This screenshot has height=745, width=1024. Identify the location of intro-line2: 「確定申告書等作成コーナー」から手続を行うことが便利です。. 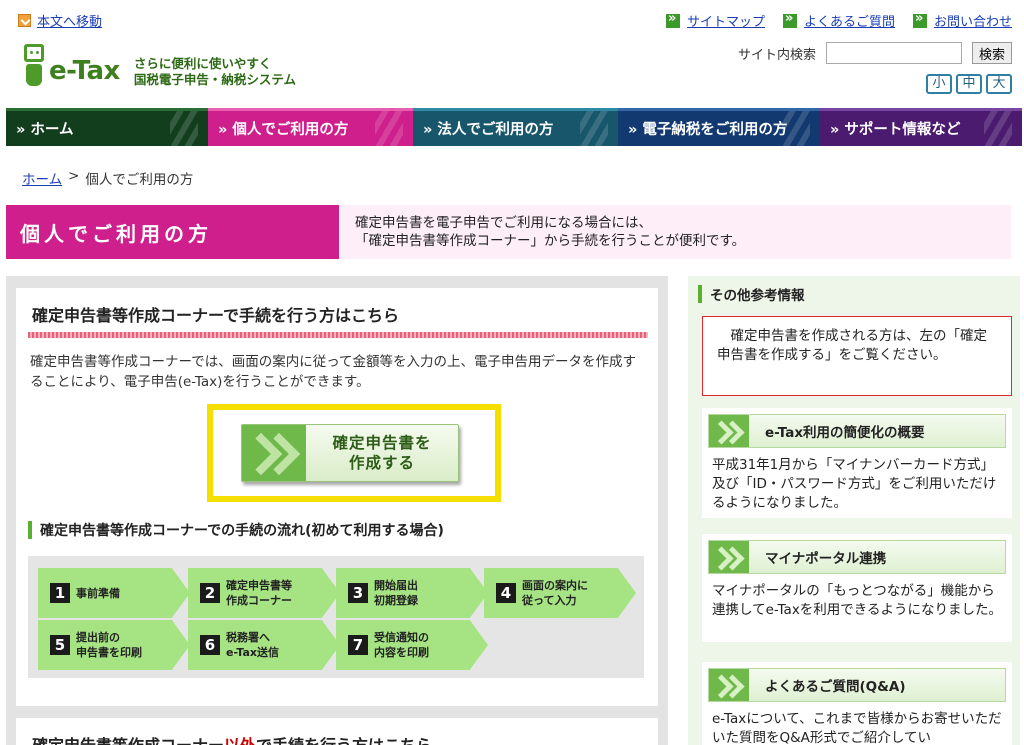
(550, 241).